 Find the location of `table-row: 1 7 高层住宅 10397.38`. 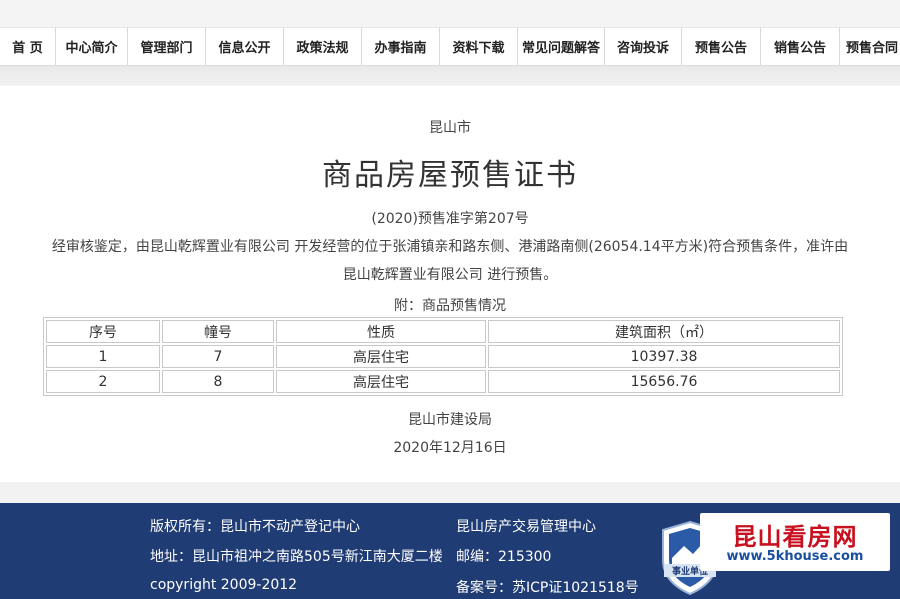

table-row: 1 7 高层住宅 10397.38 is located at coordinates (443, 356).